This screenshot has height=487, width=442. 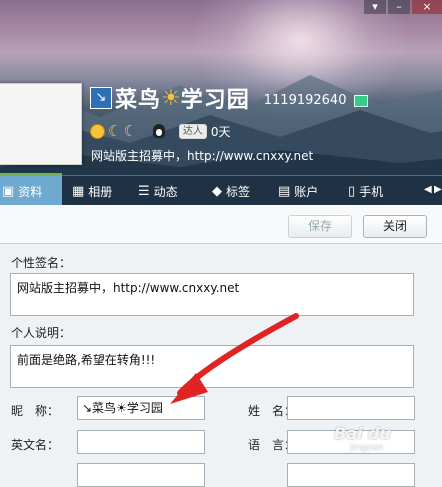 What do you see at coordinates (217, 191) in the screenshot?
I see `tag-icon: ◆` at bounding box center [217, 191].